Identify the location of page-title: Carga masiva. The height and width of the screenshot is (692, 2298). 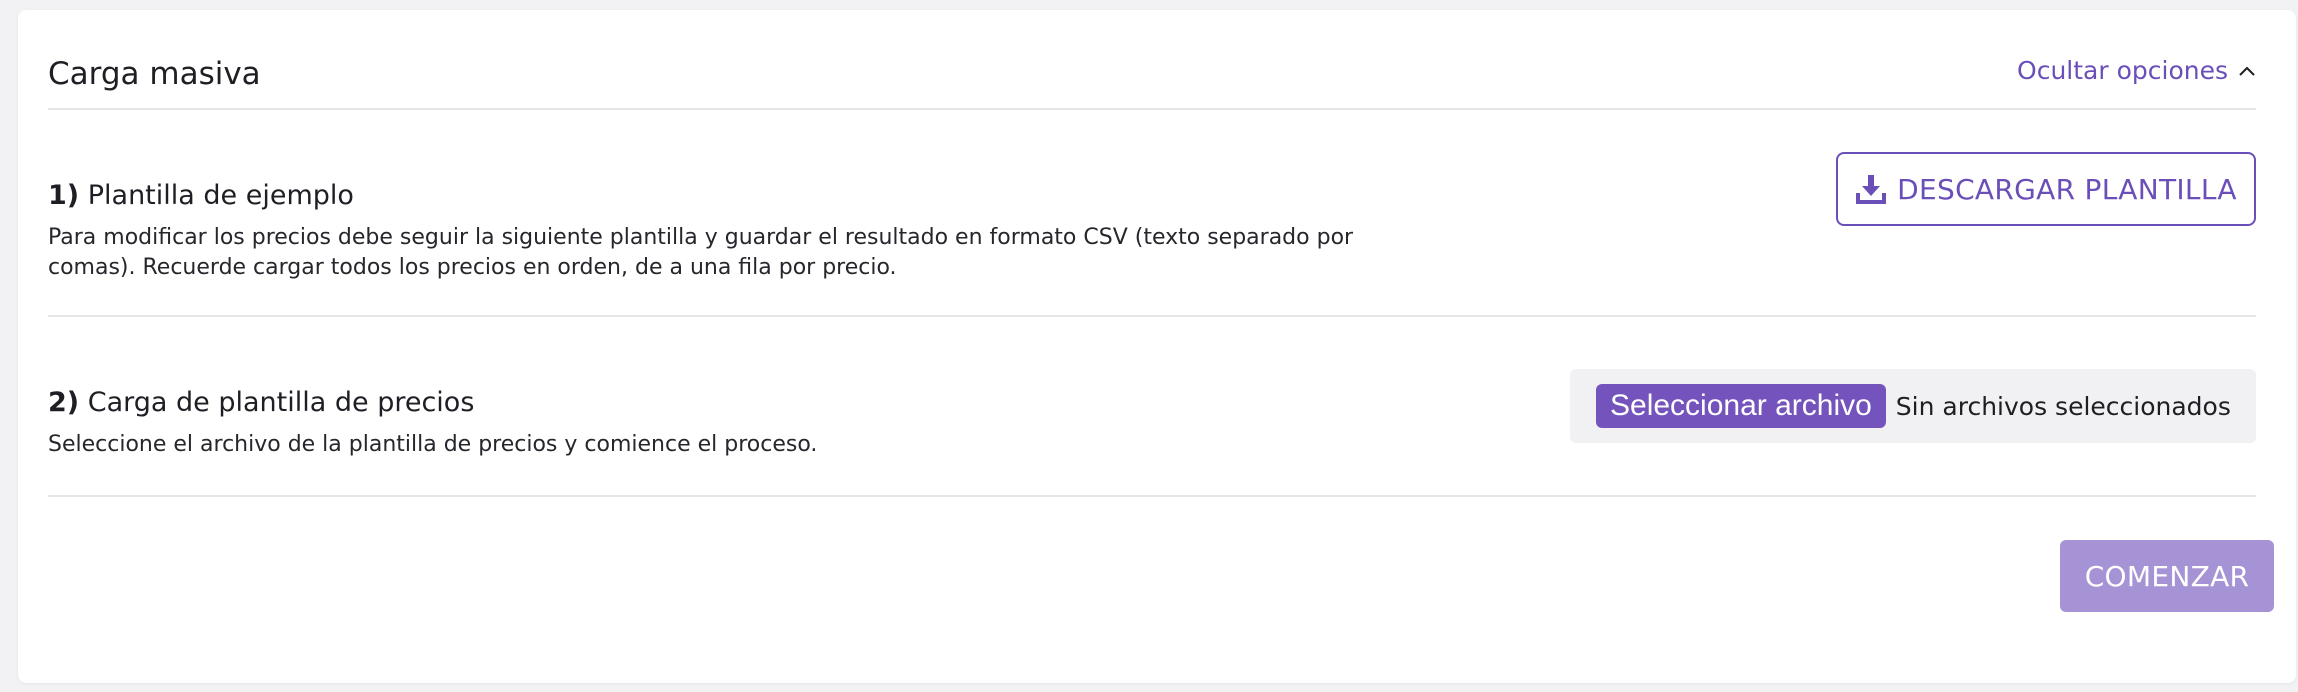
(154, 74).